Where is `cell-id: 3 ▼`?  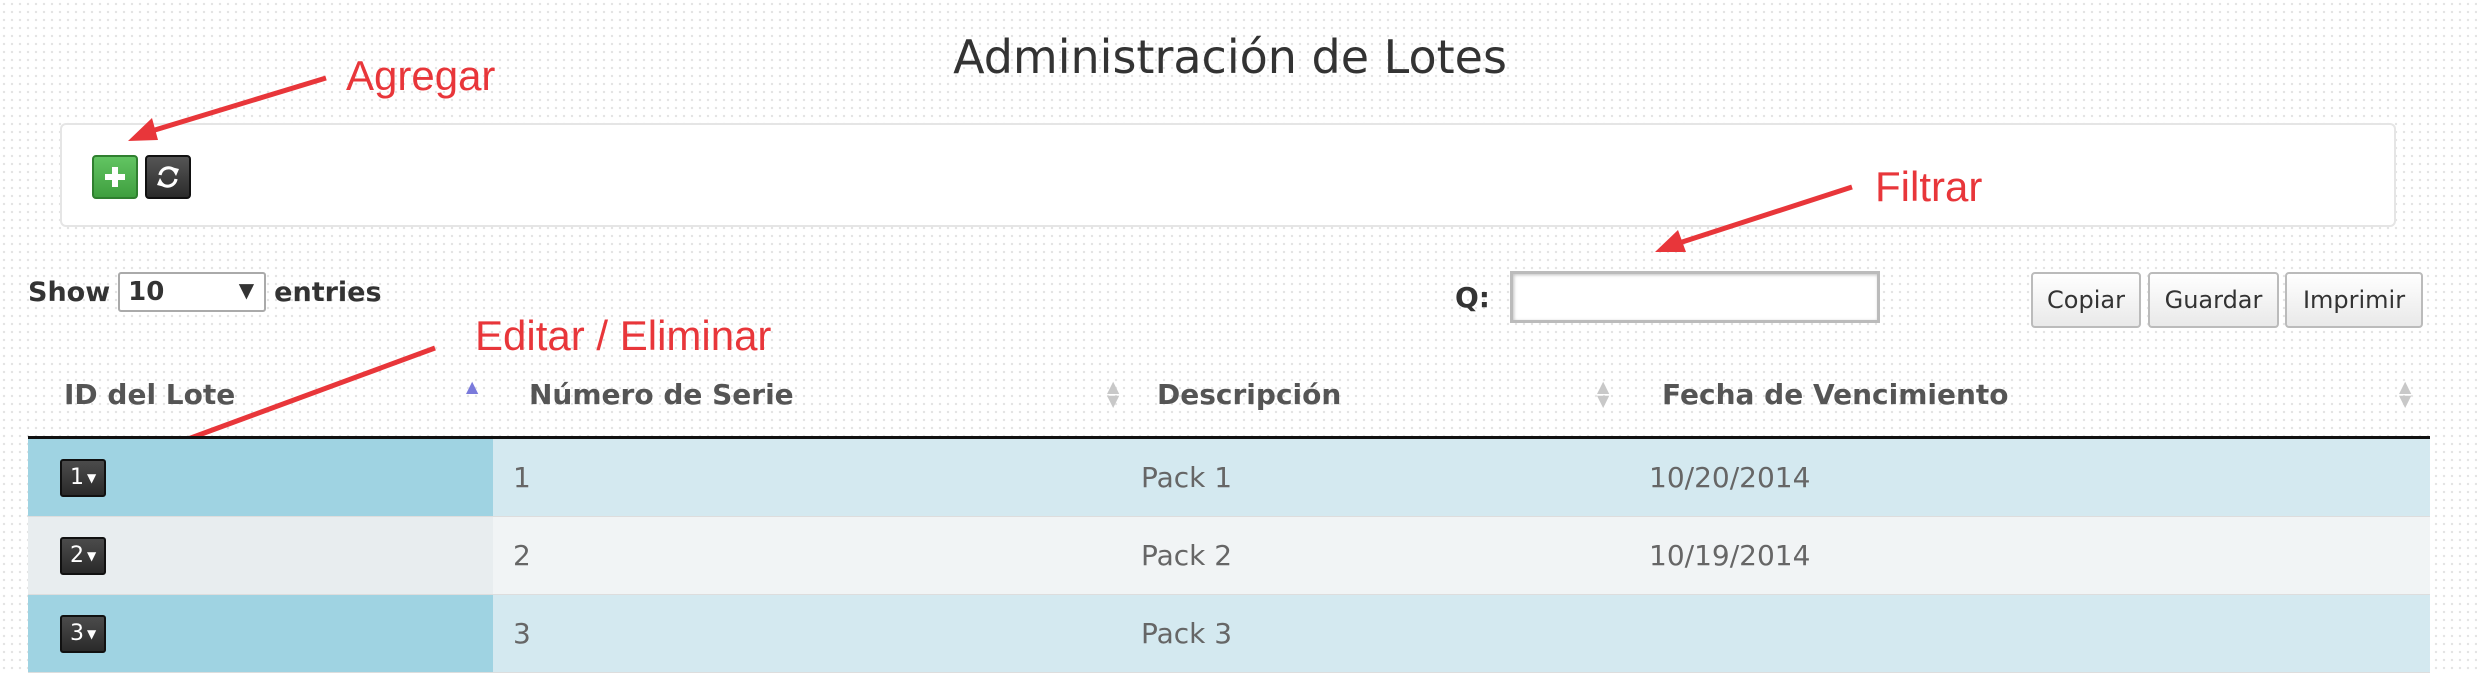 cell-id: 3 ▼ is located at coordinates (260, 633).